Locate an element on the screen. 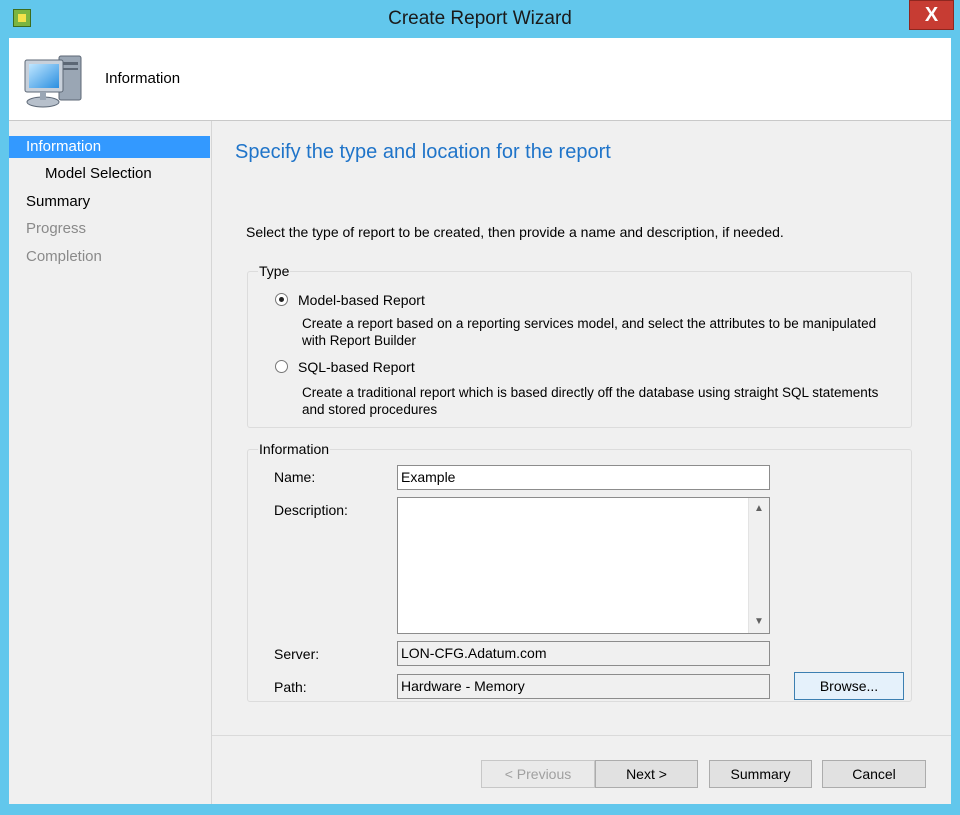  name-label: Name: is located at coordinates (295, 477).